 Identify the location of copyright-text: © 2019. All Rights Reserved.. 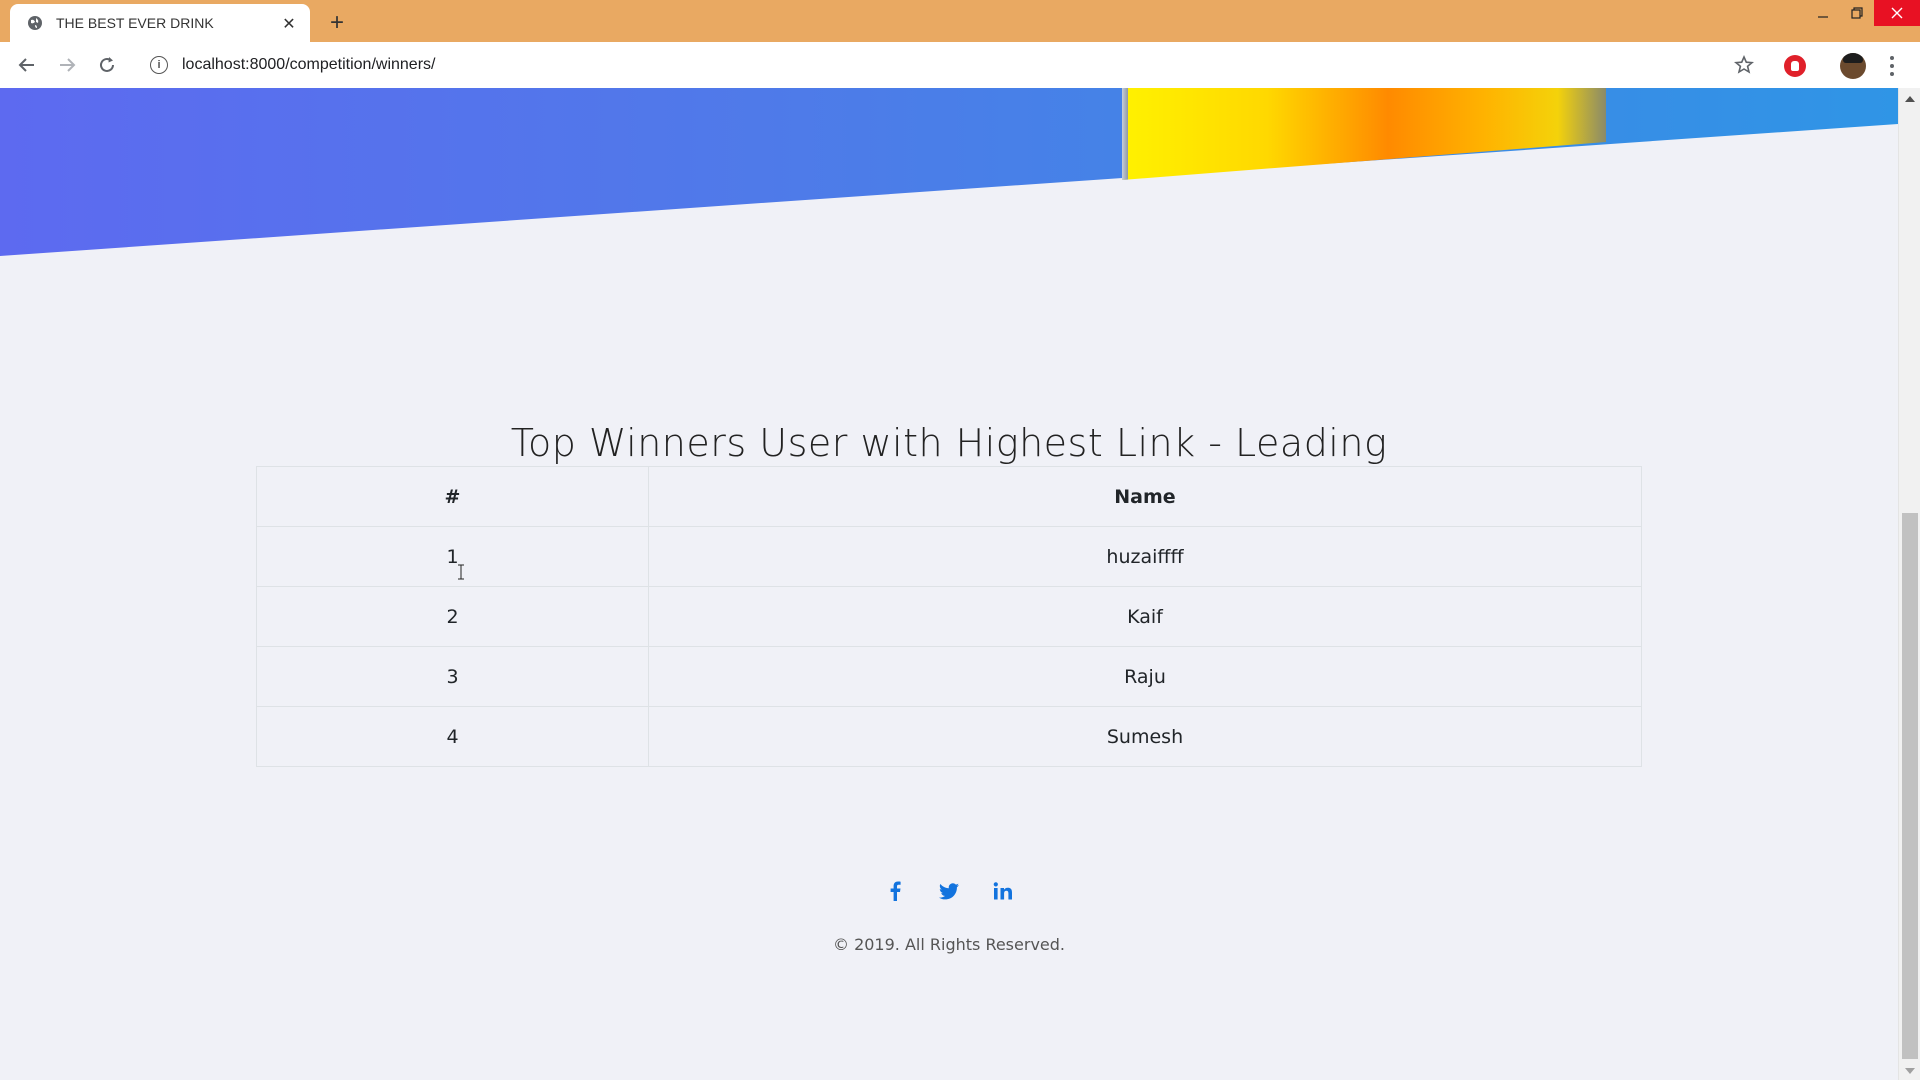
(948, 944).